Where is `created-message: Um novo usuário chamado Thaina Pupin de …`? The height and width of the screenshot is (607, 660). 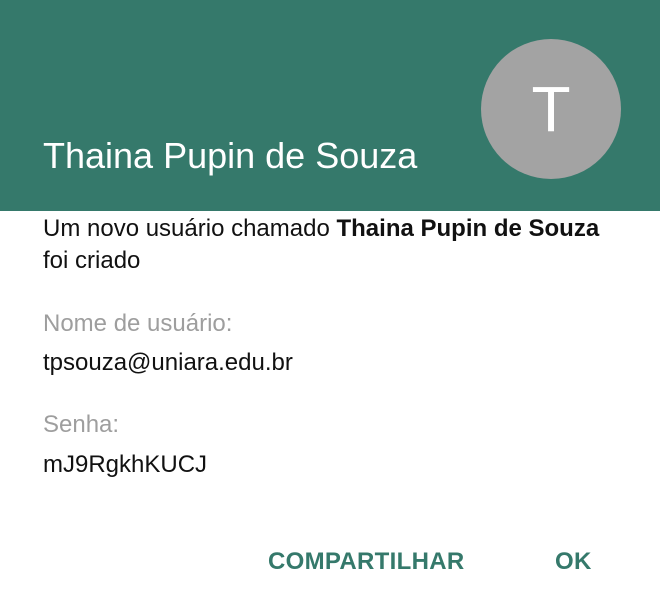 created-message: Um novo usuário chamado Thaina Pupin de … is located at coordinates (333, 245).